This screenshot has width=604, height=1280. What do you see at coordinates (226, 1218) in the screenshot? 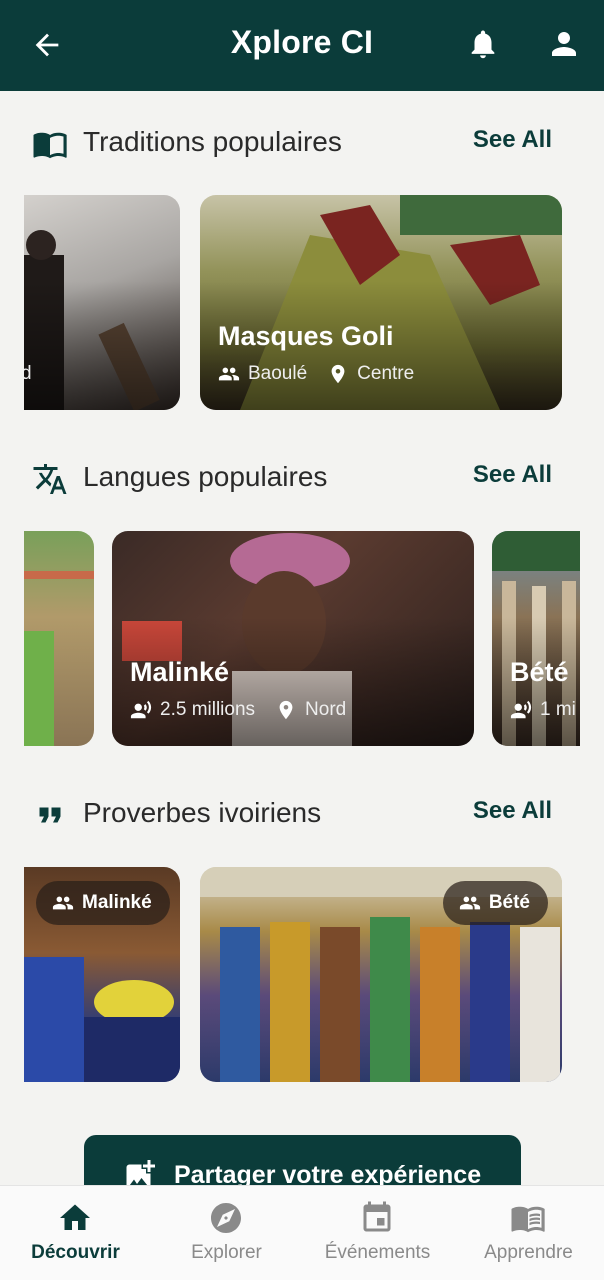
I see `compass-icon` at bounding box center [226, 1218].